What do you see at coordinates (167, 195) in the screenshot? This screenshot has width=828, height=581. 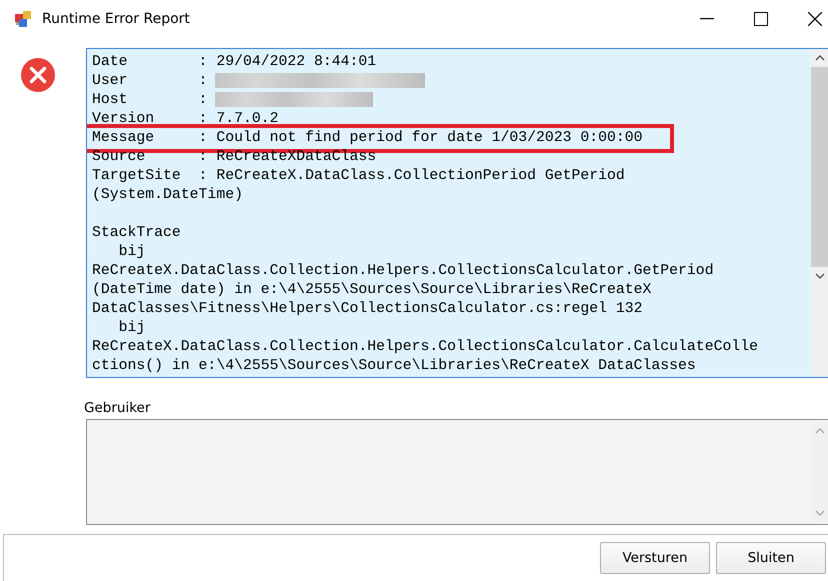 I see `report-line: (System.DateTime)` at bounding box center [167, 195].